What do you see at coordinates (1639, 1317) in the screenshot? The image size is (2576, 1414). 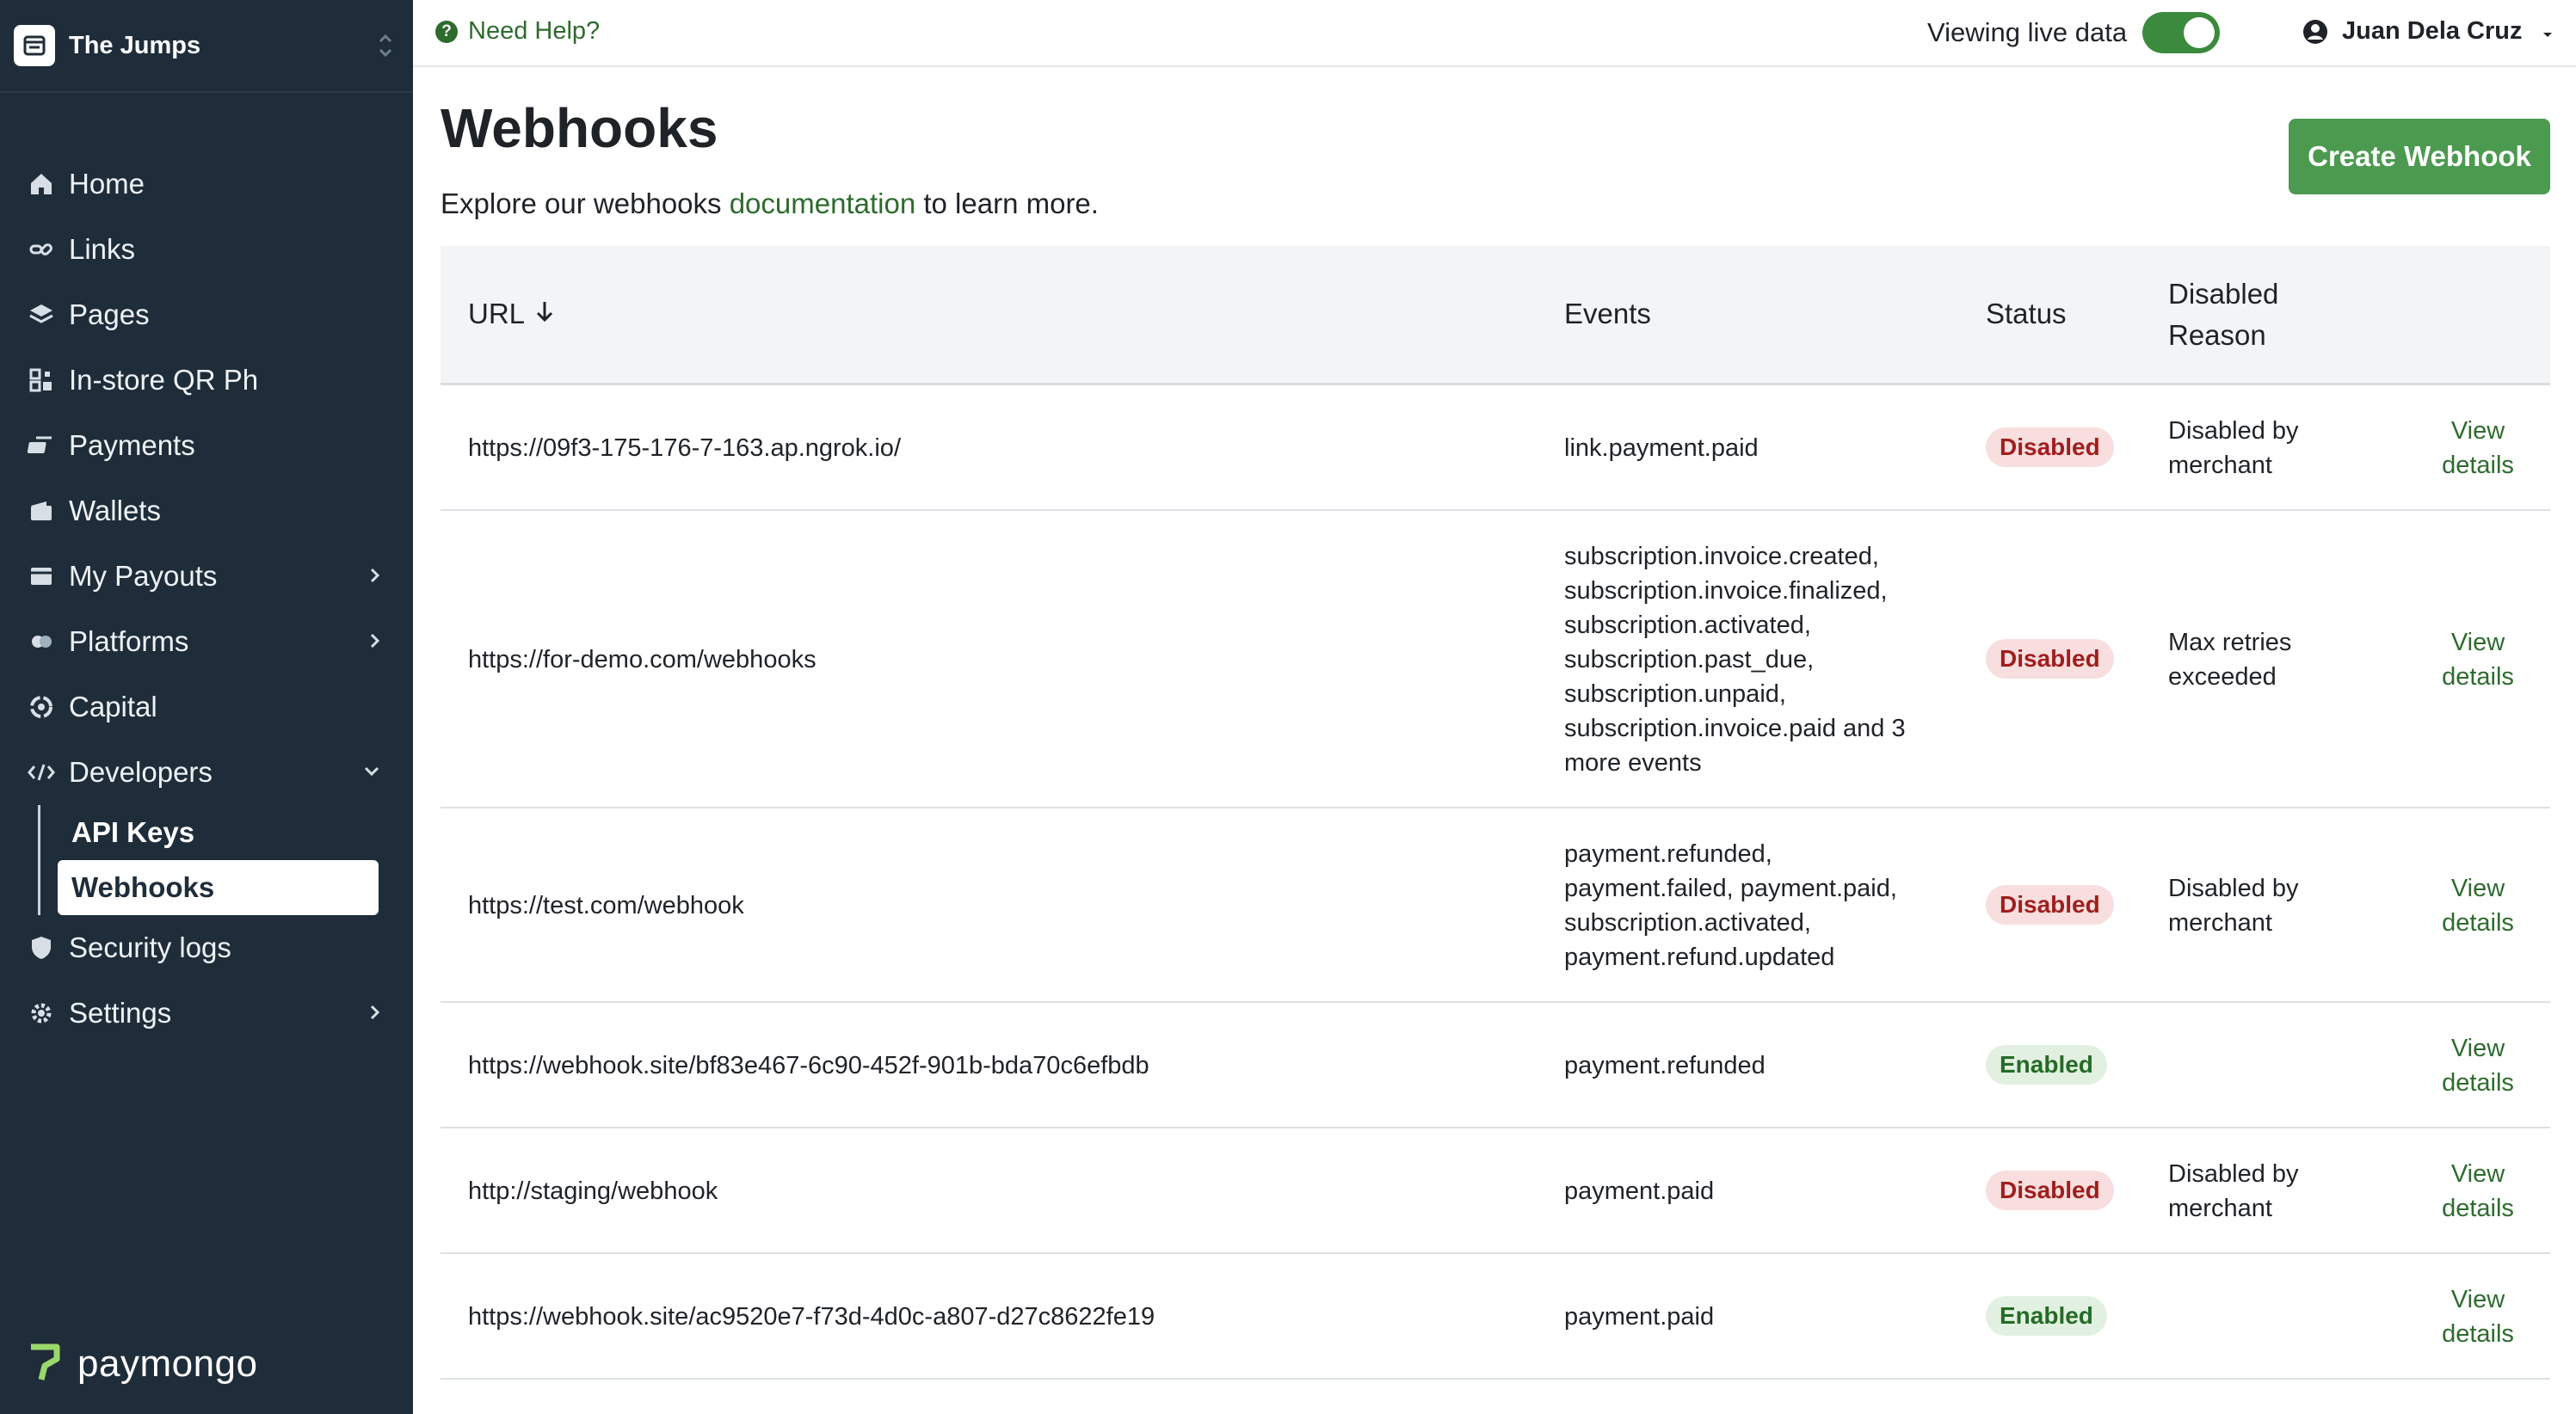 I see `event-line: payment.paid` at bounding box center [1639, 1317].